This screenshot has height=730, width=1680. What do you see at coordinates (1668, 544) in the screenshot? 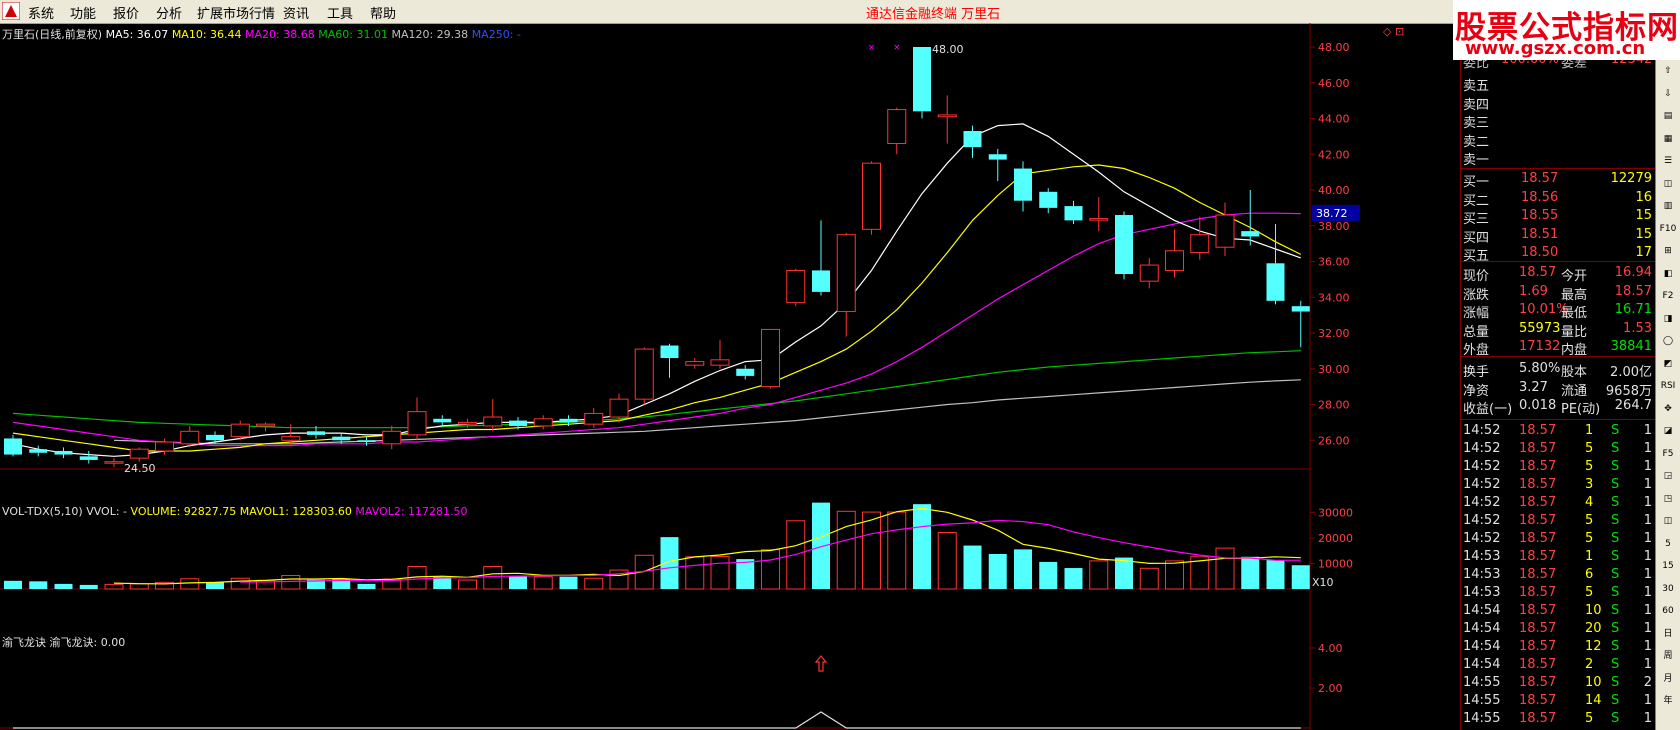
I see `toolbar-button: 5` at bounding box center [1668, 544].